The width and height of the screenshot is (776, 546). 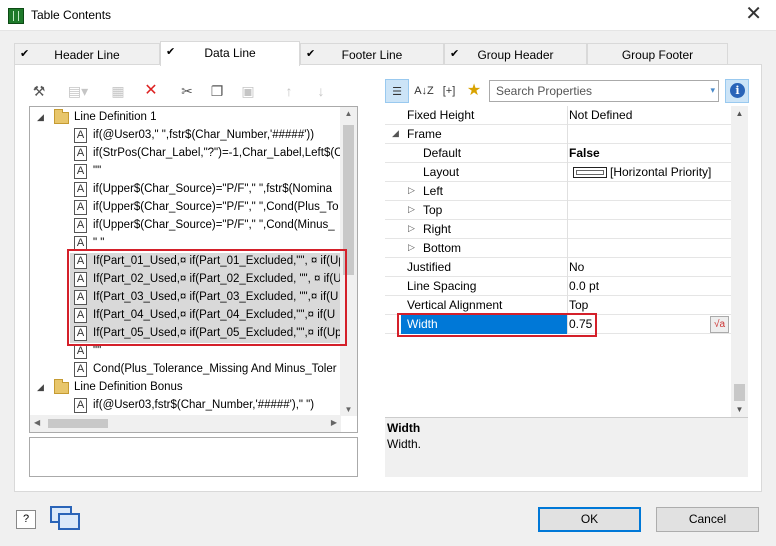 I want to click on ok-button: OK, so click(x=589, y=519).